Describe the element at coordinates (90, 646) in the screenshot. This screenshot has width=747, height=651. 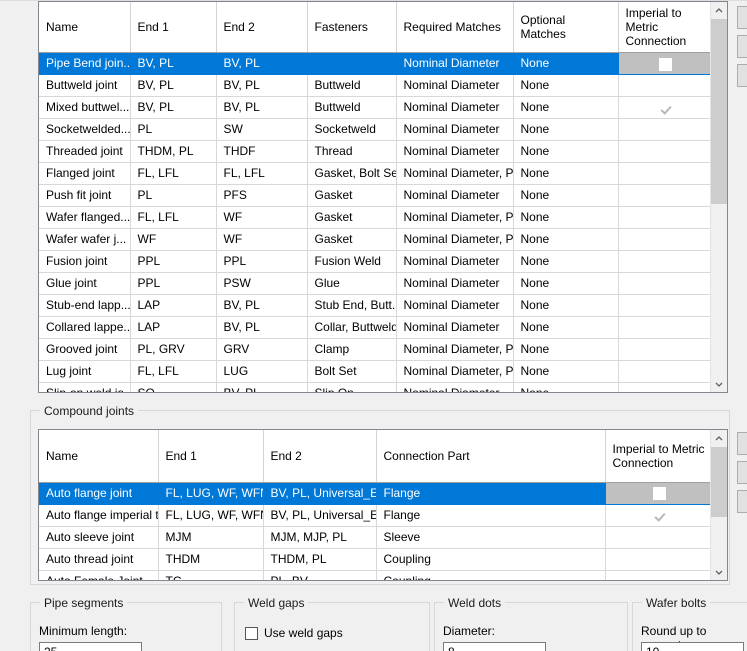
I see `minimum-length-input` at that location.